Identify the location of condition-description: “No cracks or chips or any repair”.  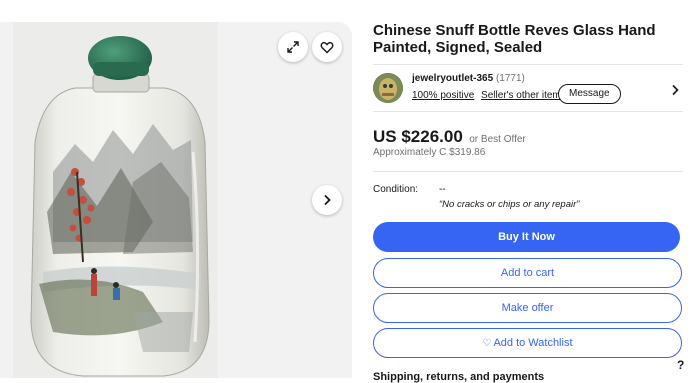
(509, 204).